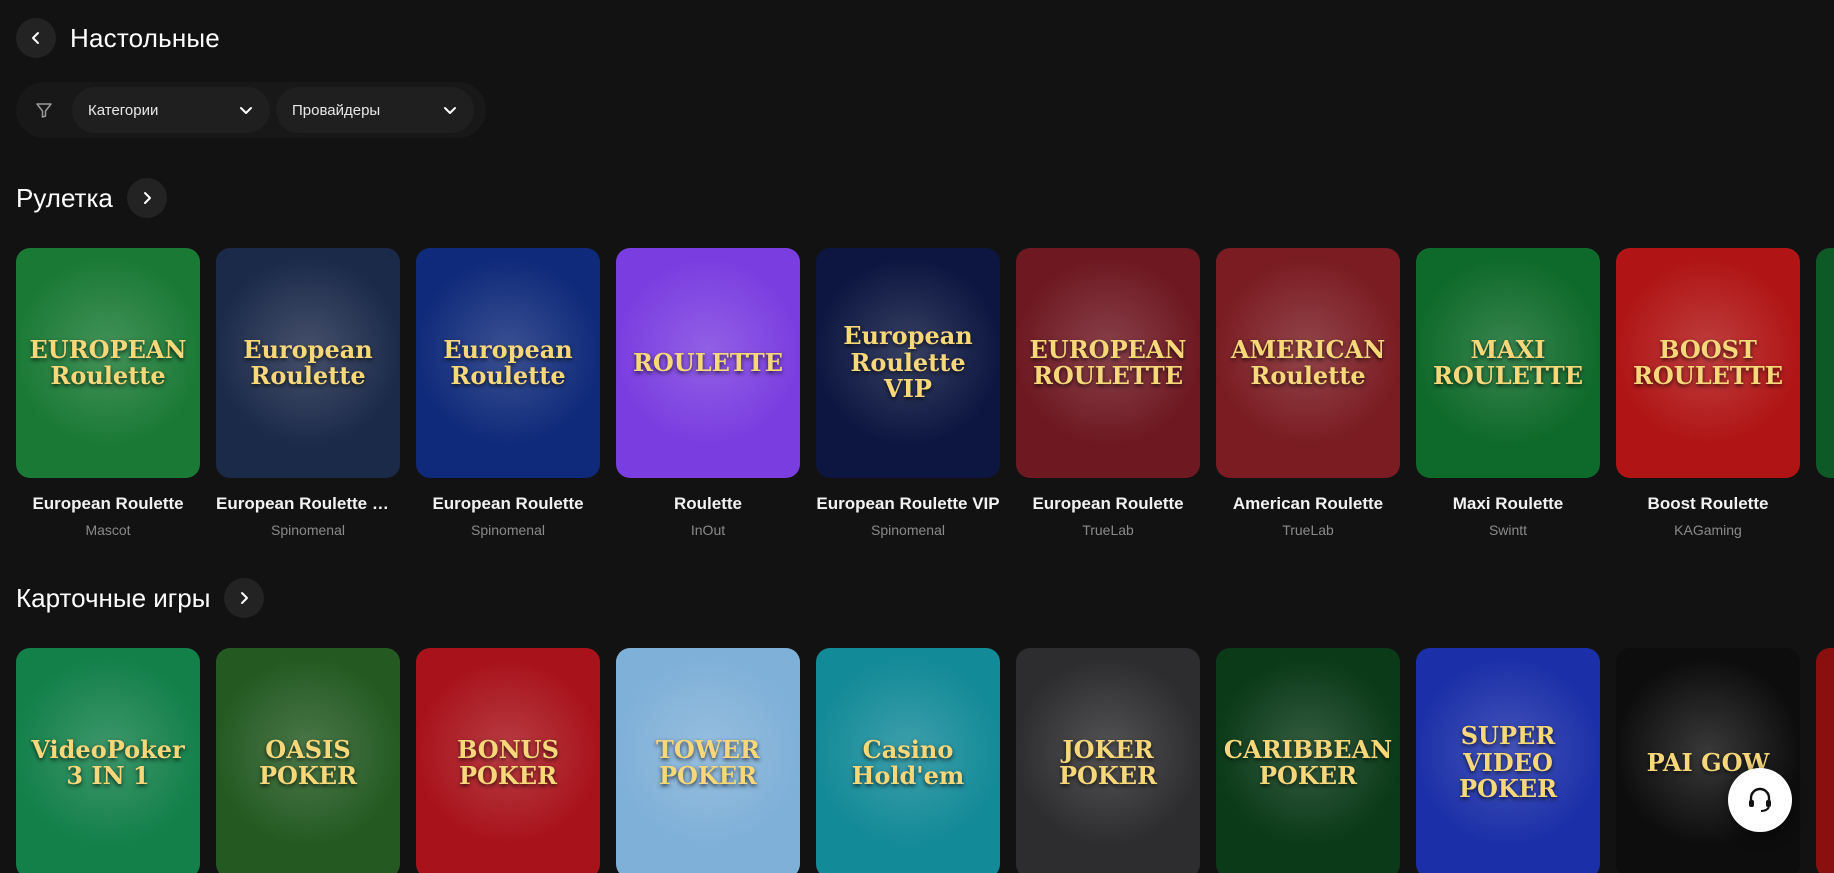 Image resolution: width=1834 pixels, height=873 pixels. I want to click on game-logo-text: OASIS POKER, so click(308, 762).